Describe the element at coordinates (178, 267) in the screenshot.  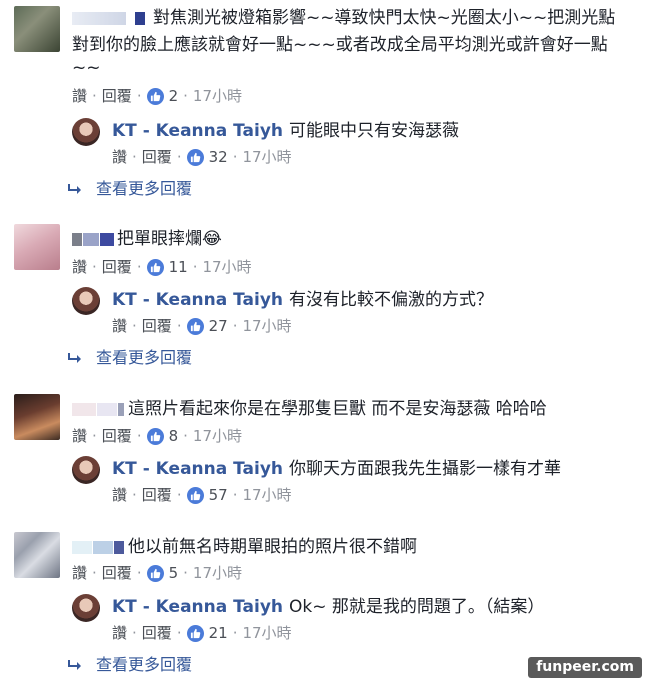
I see `like-count: 11` at that location.